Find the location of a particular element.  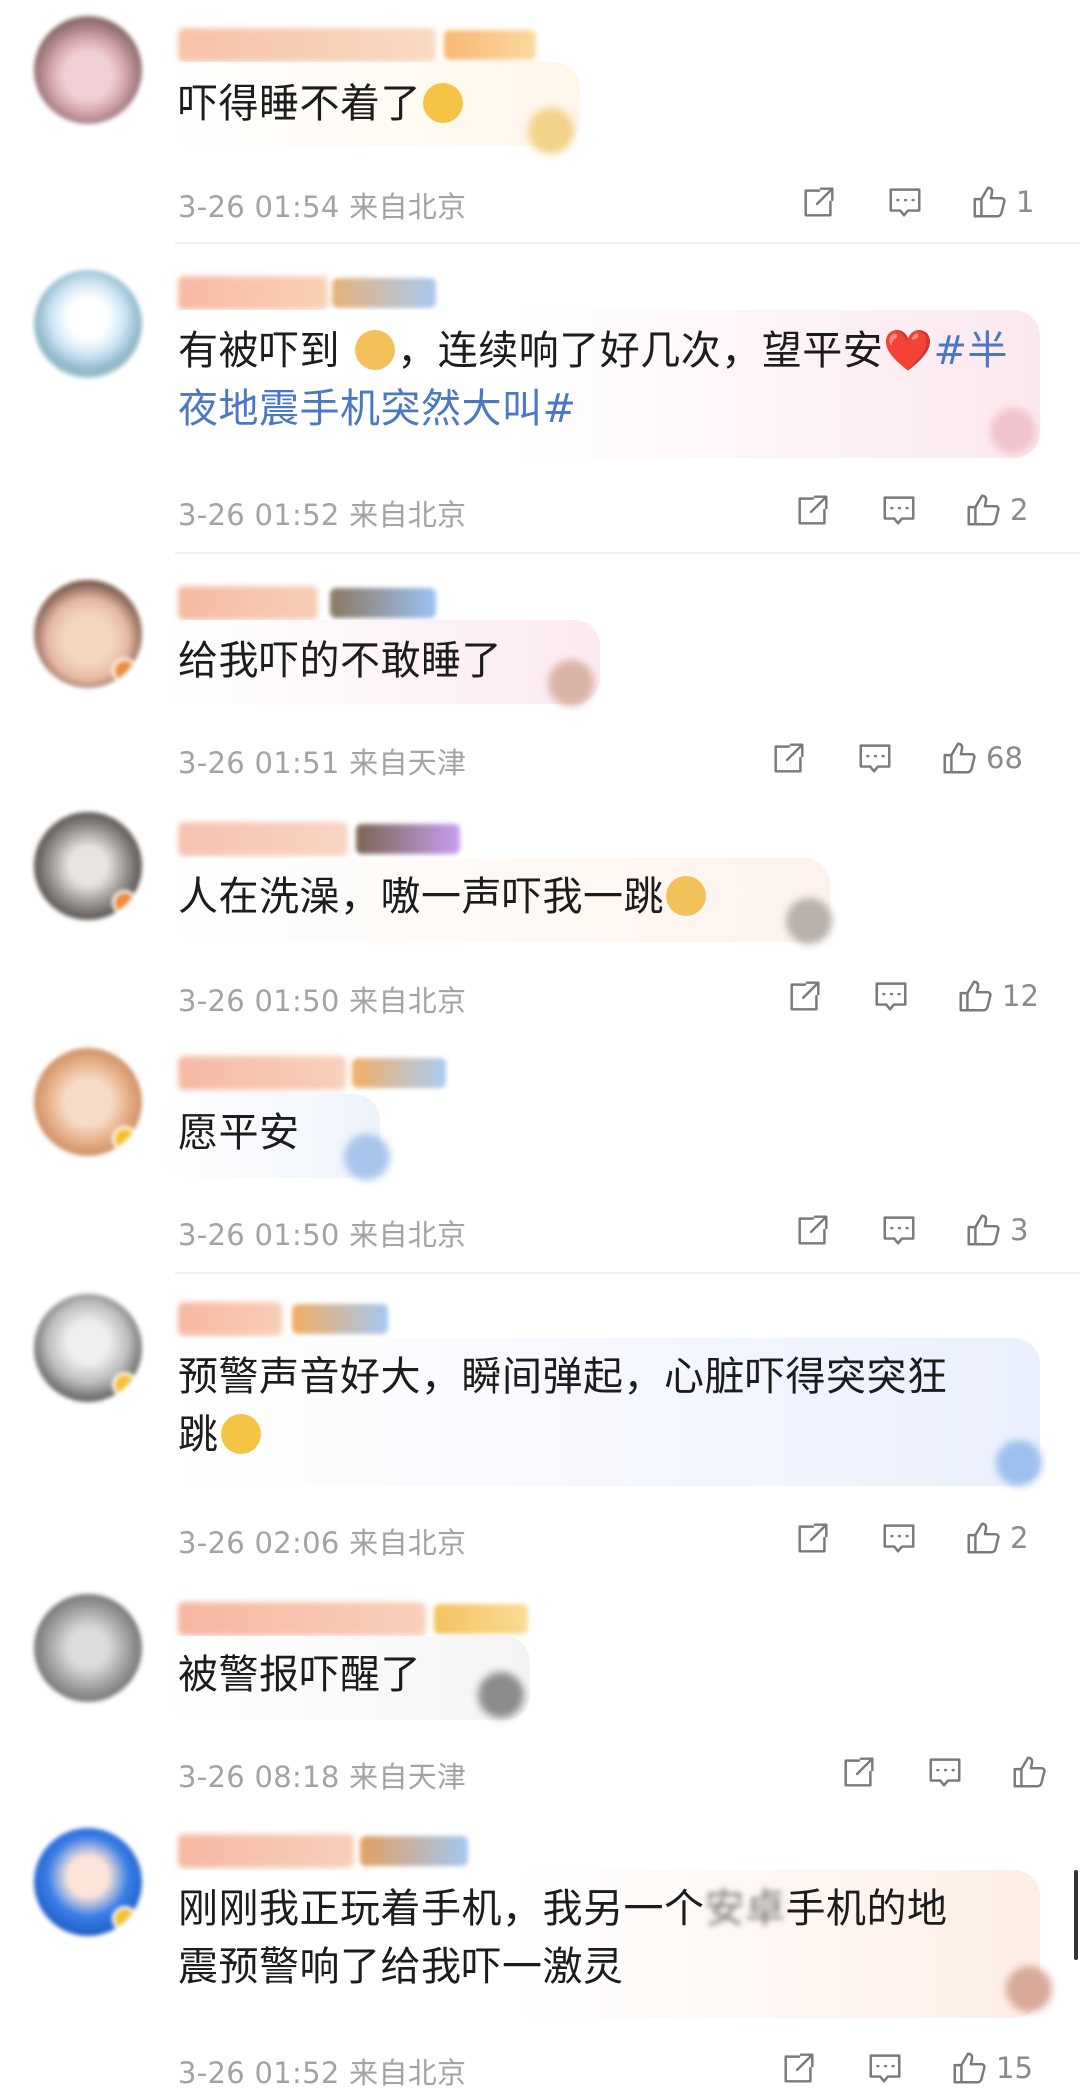

like-button: 1 is located at coordinates (1002, 202).